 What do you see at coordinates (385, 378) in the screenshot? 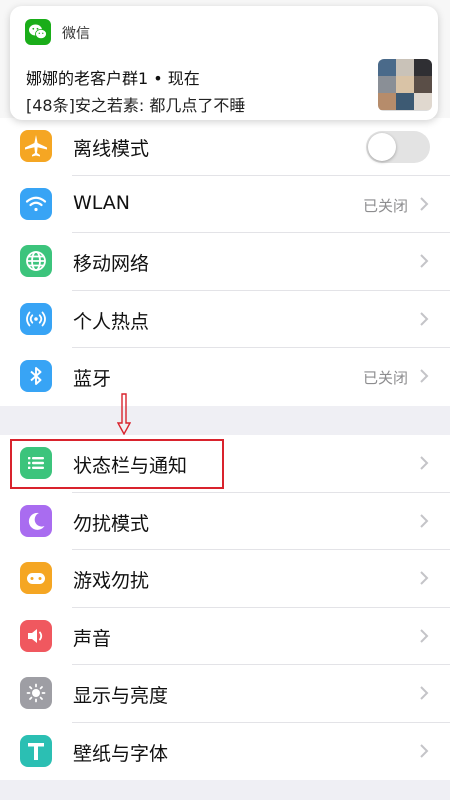
I see `bluetooth-status: 已关闭` at bounding box center [385, 378].